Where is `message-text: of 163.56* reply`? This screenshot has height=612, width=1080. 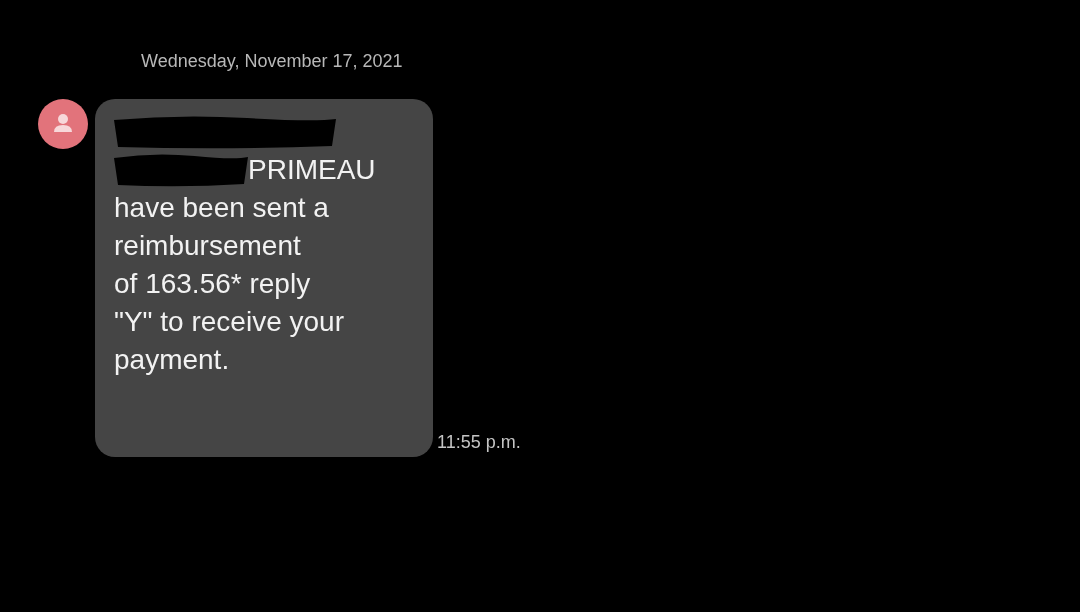 message-text: of 163.56* reply is located at coordinates (212, 284).